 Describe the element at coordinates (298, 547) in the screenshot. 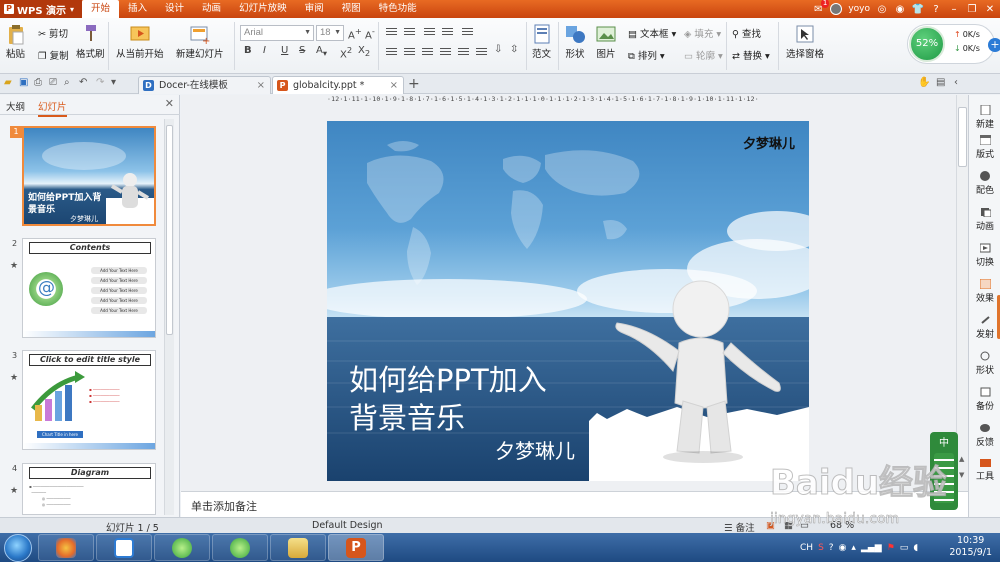

I see `taskbar-explorer` at that location.